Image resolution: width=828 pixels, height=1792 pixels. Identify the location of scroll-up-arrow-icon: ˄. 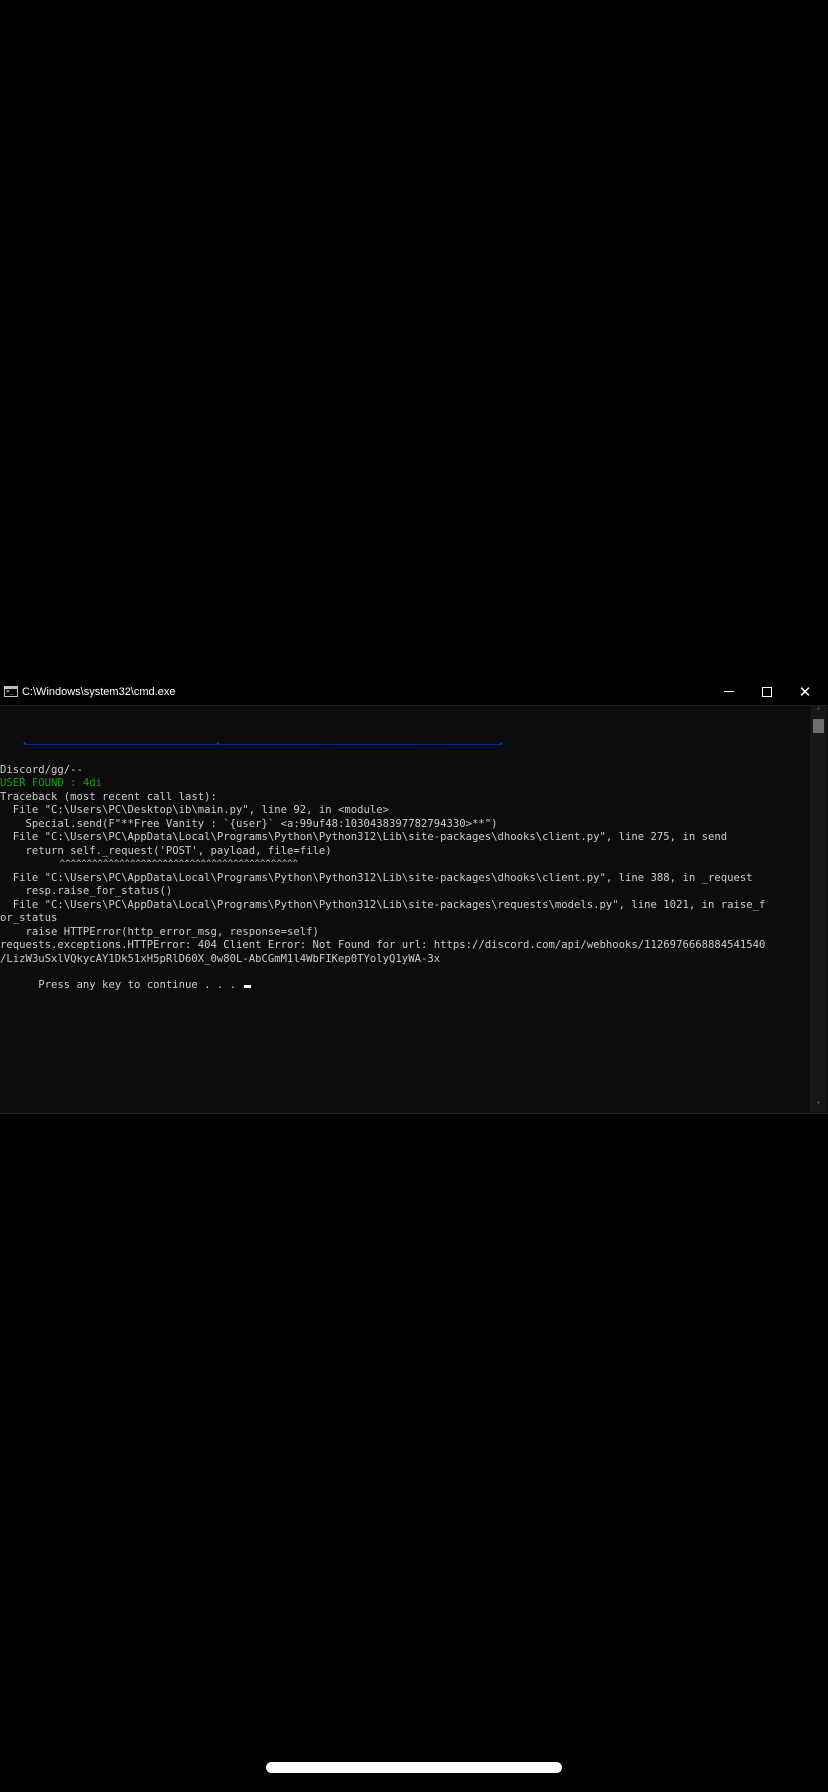
(818, 712).